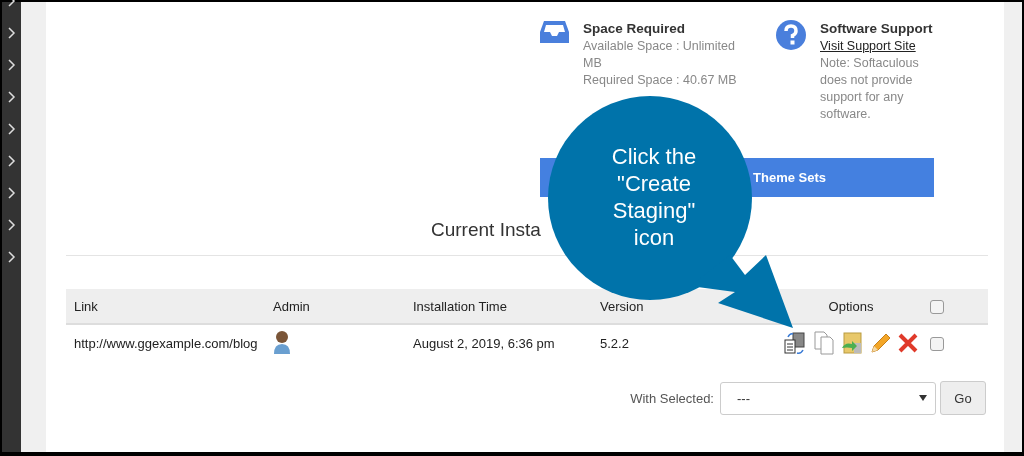  What do you see at coordinates (635, 29) in the screenshot?
I see `info-title: Space Required` at bounding box center [635, 29].